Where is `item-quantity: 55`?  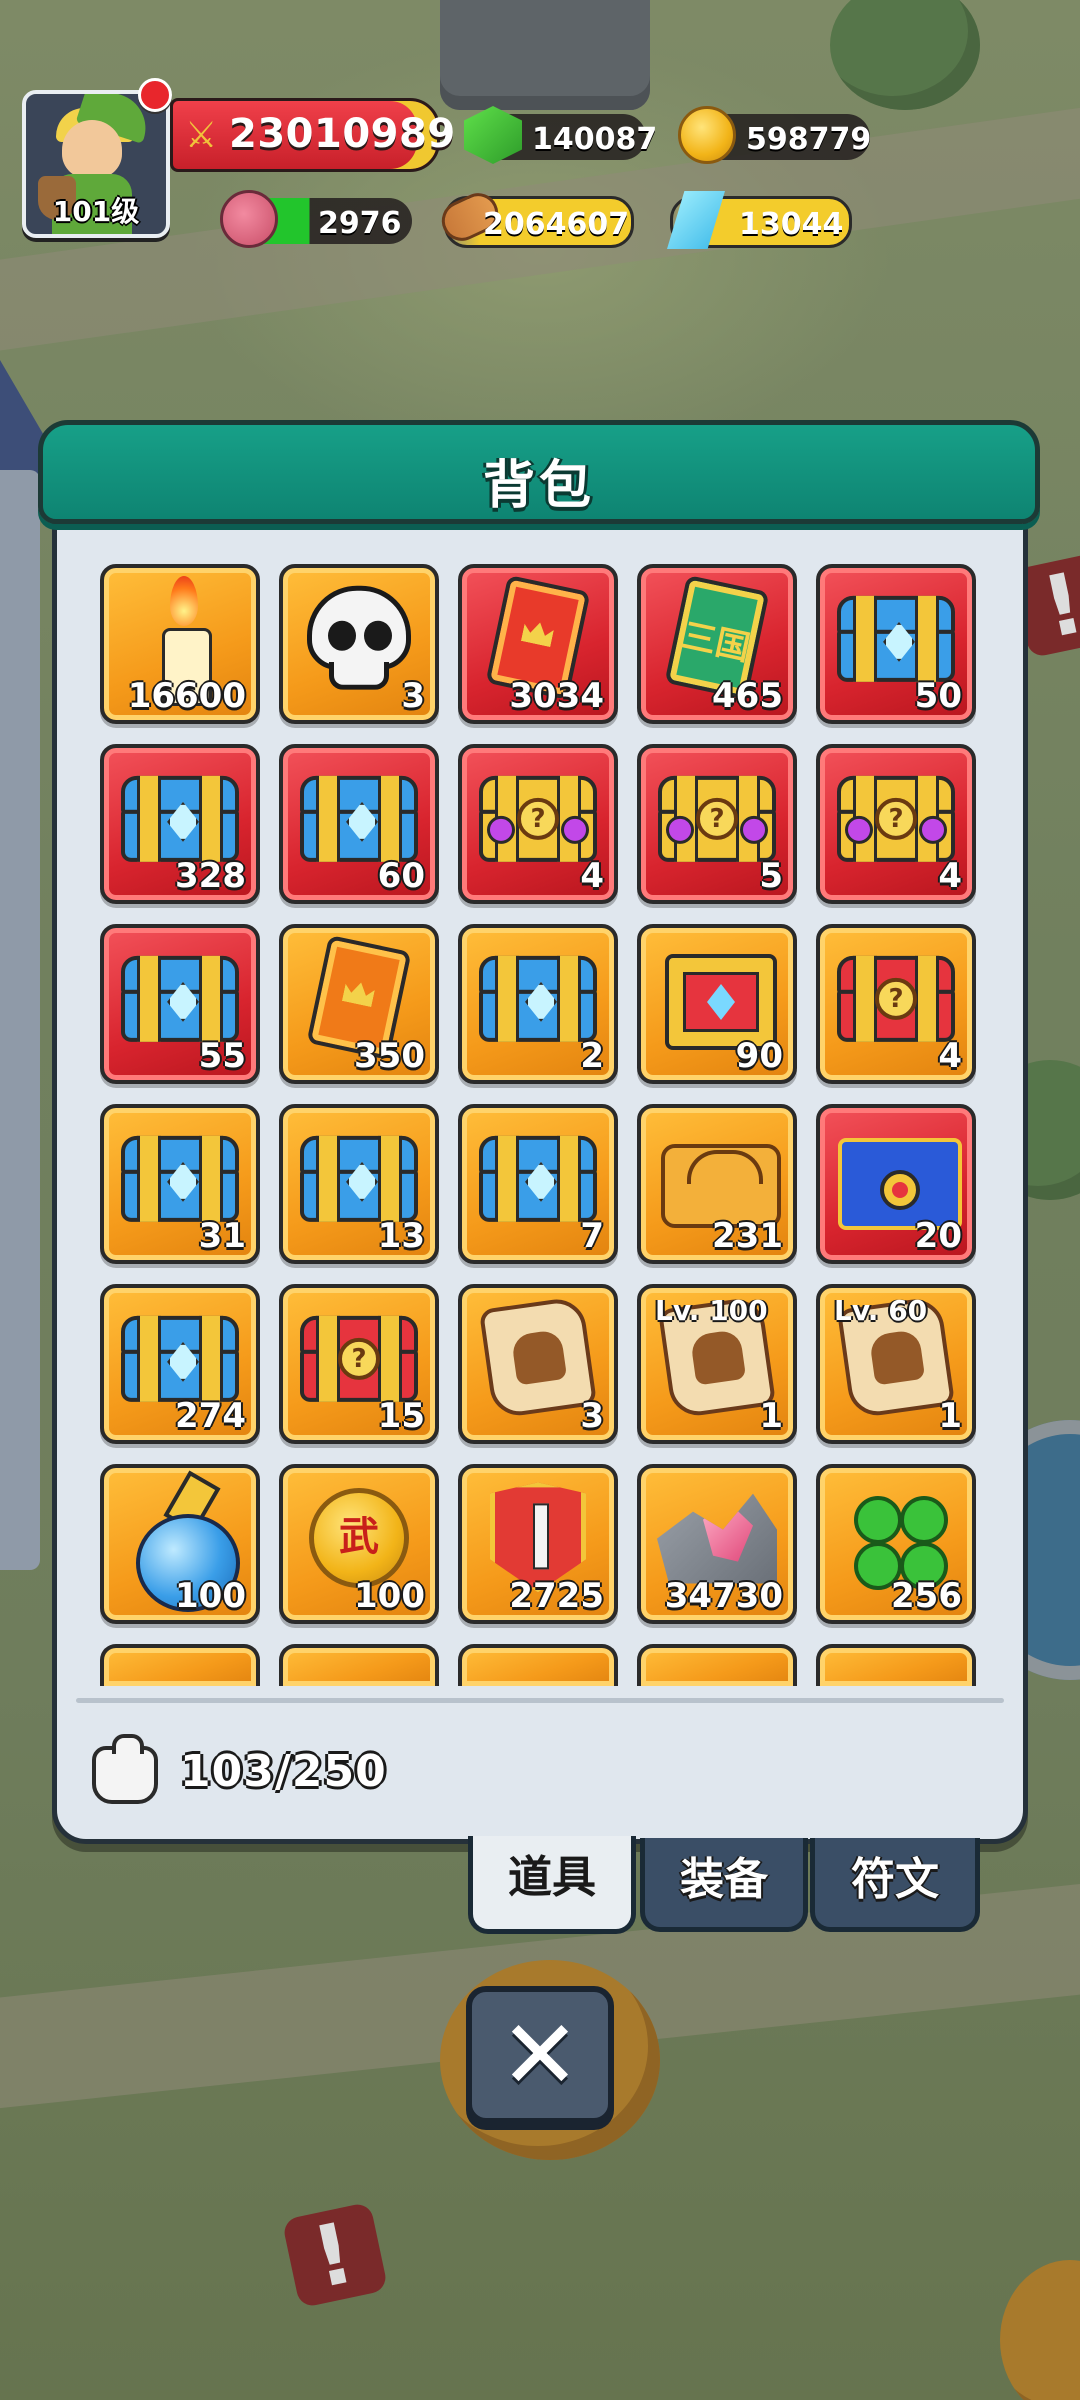
item-quantity: 55 is located at coordinates (222, 1056).